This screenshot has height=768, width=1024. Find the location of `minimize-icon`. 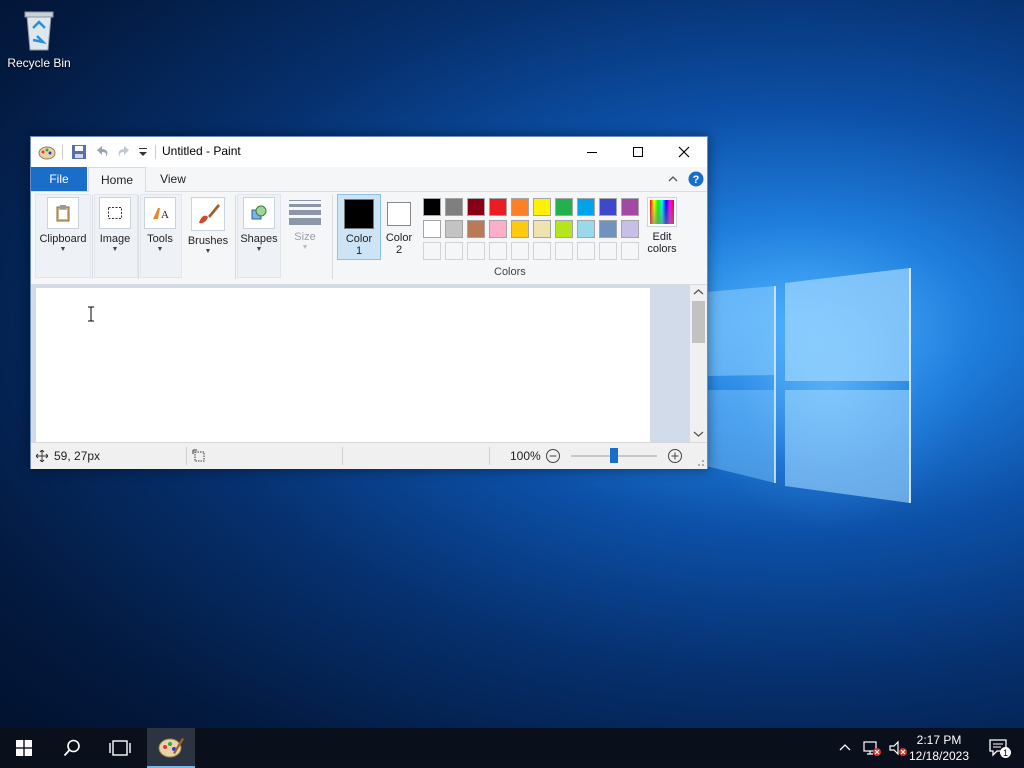

minimize-icon is located at coordinates (592, 152).